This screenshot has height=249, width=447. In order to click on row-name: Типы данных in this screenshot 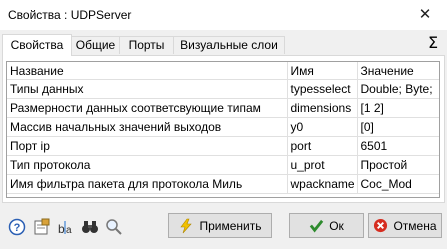, I will do `click(147, 89)`.